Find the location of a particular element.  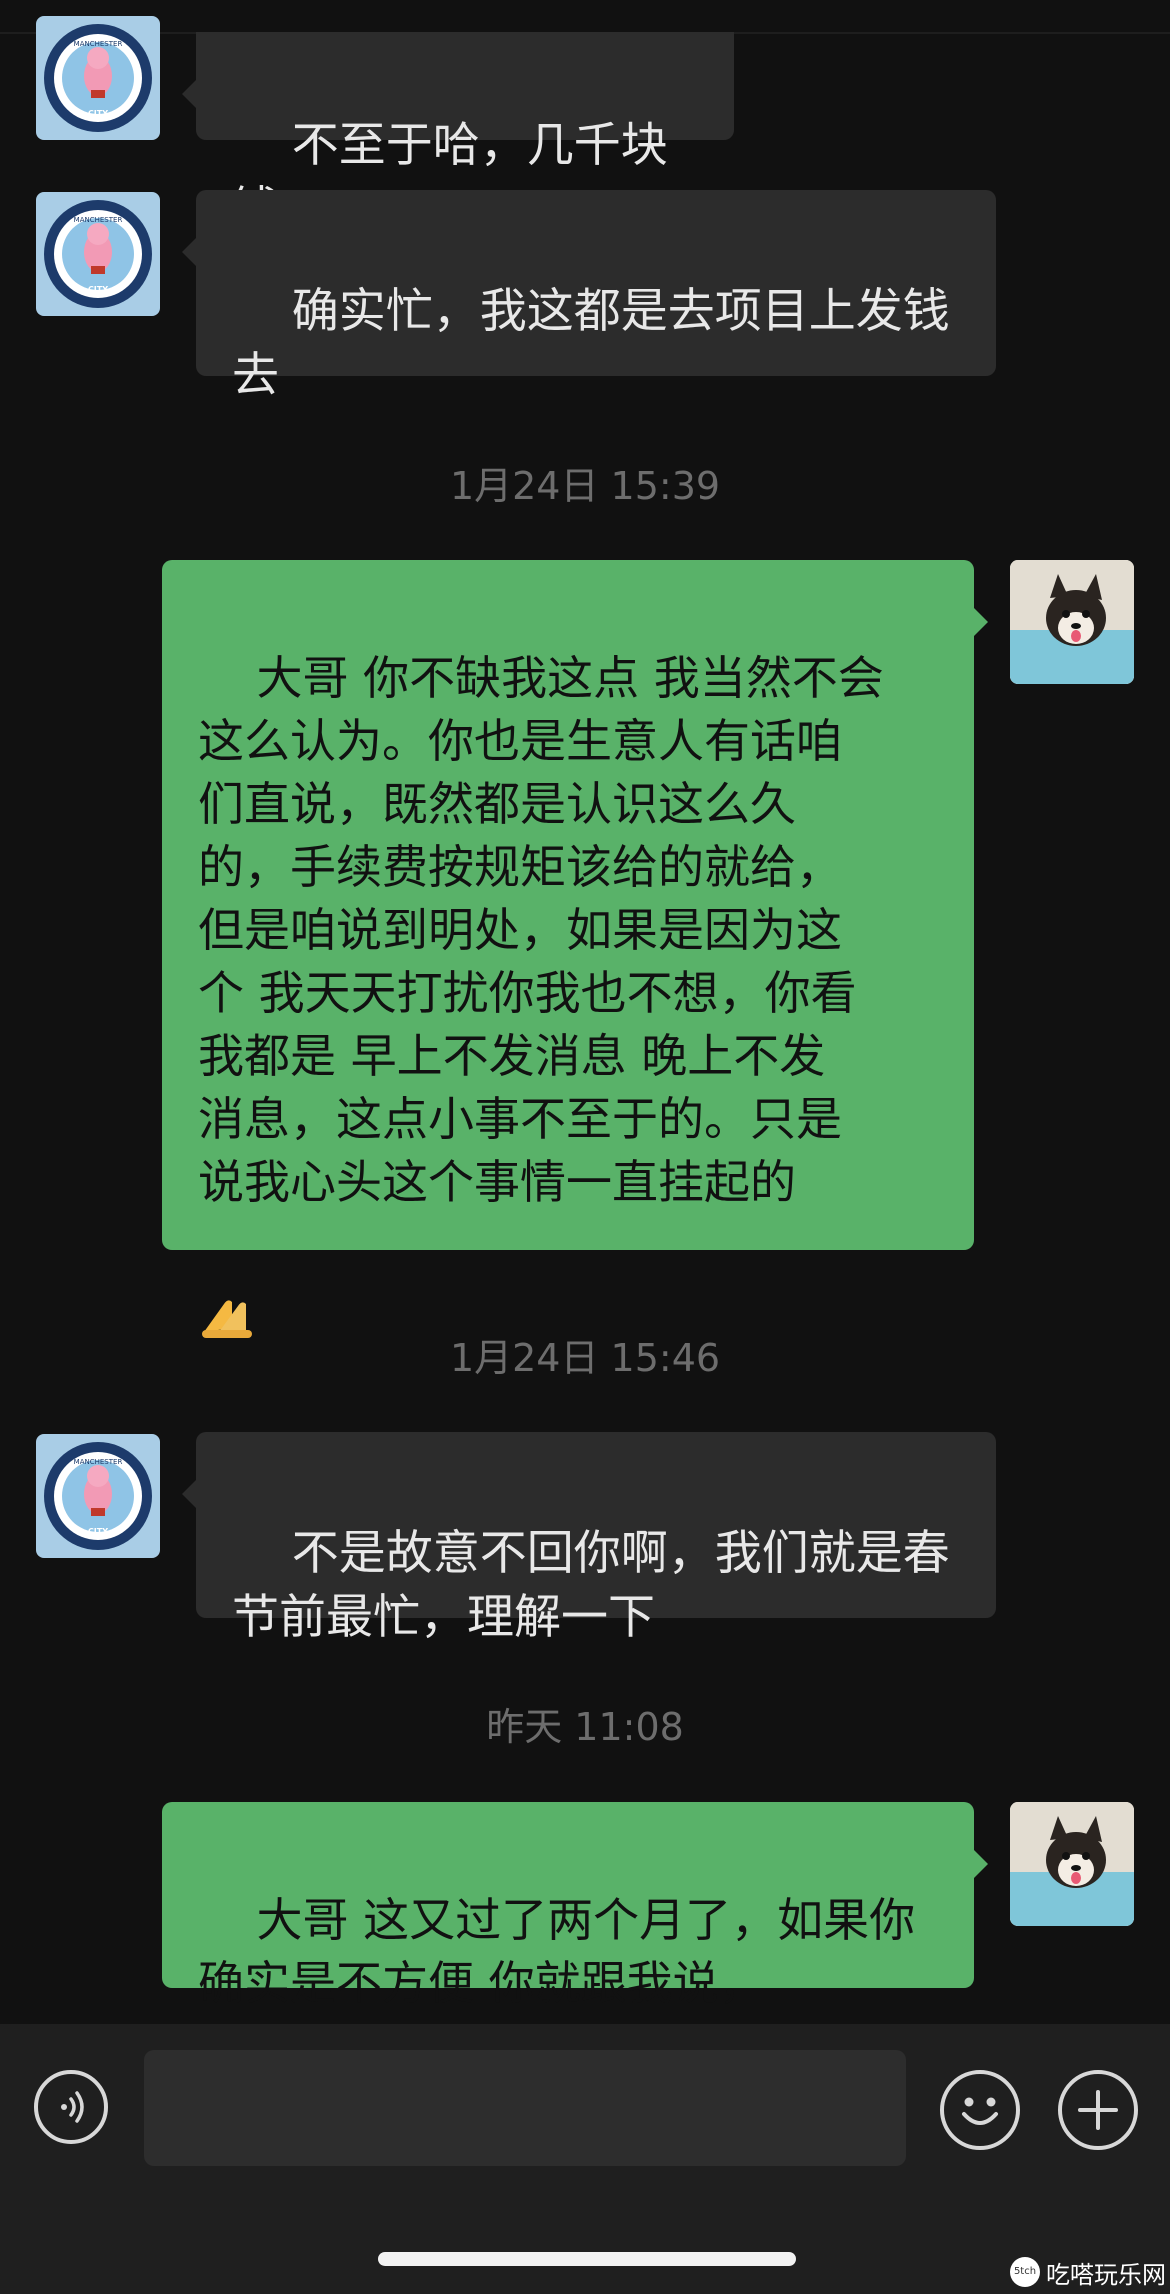

message-text: 大哥 这又过了两个月了，如果你 确实是不方便 你就跟我说， is located at coordinates (557, 1951).